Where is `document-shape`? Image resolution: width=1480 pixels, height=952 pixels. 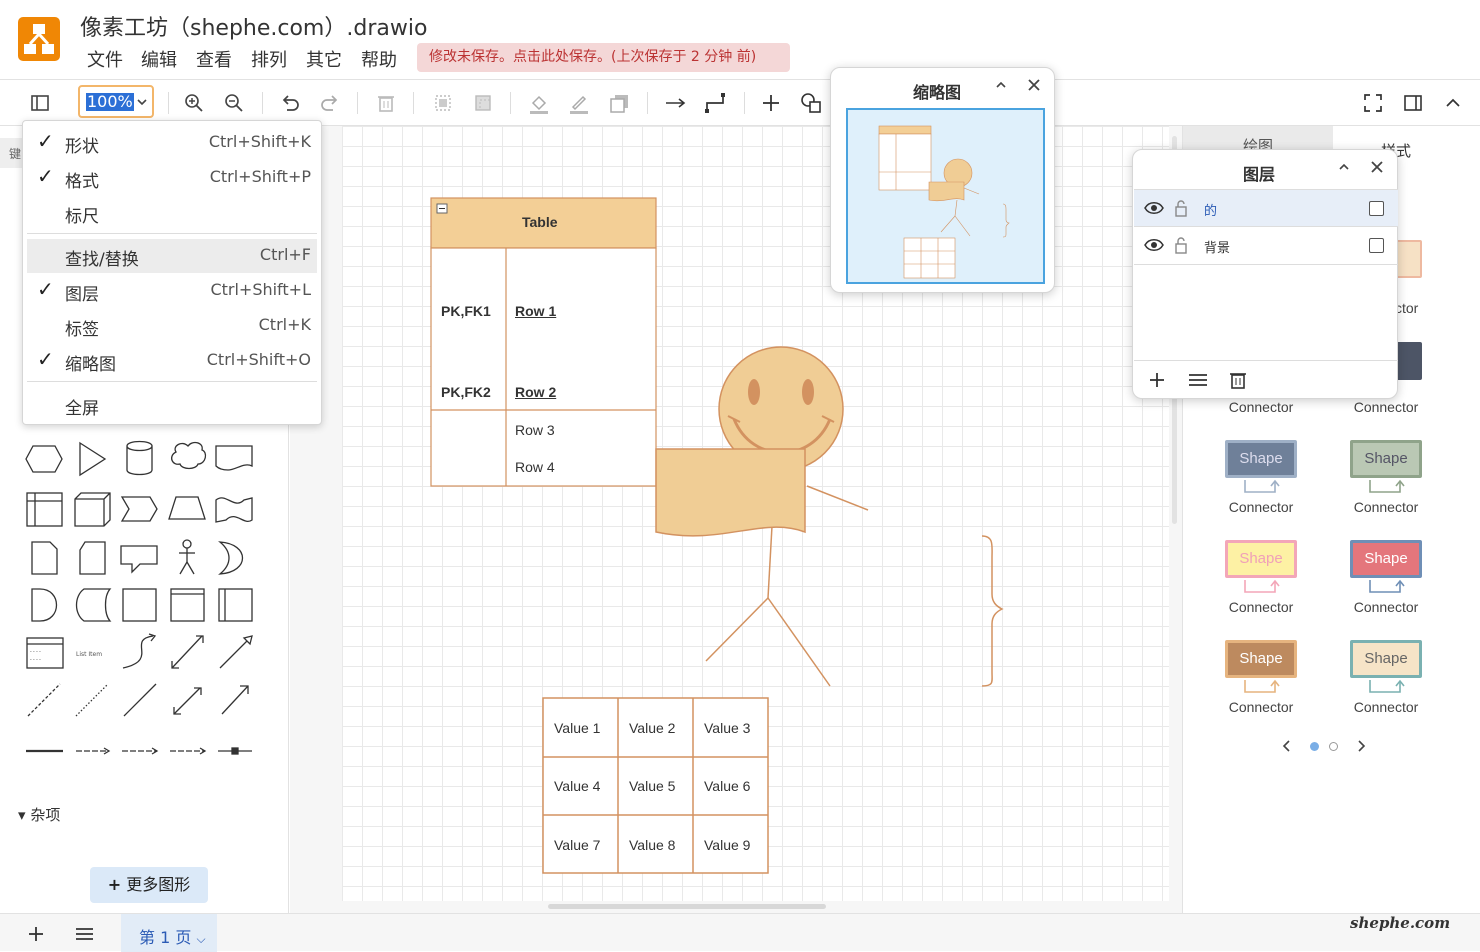 document-shape is located at coordinates (730, 492).